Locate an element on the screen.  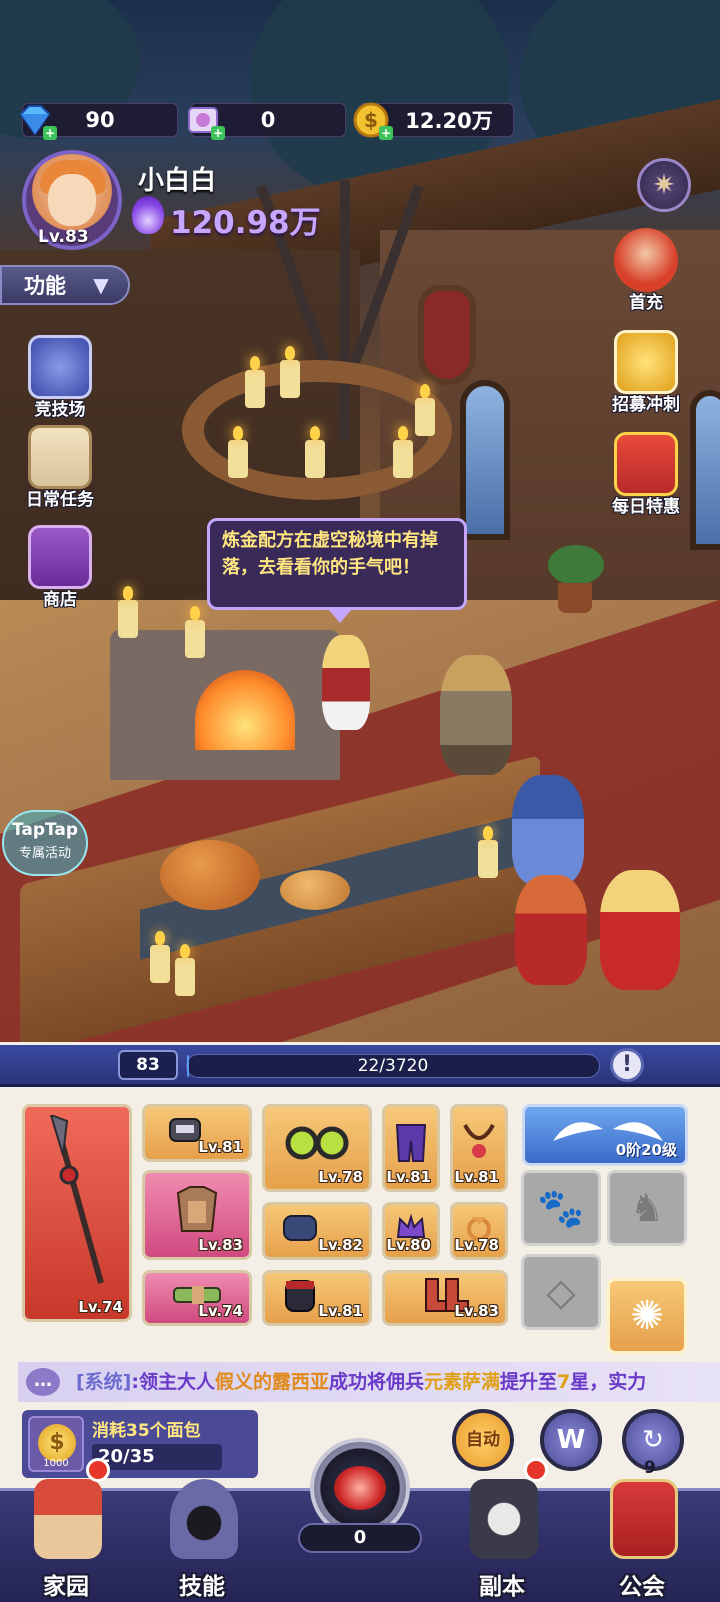
paw-icon: 🐾 is located at coordinates (561, 1208).